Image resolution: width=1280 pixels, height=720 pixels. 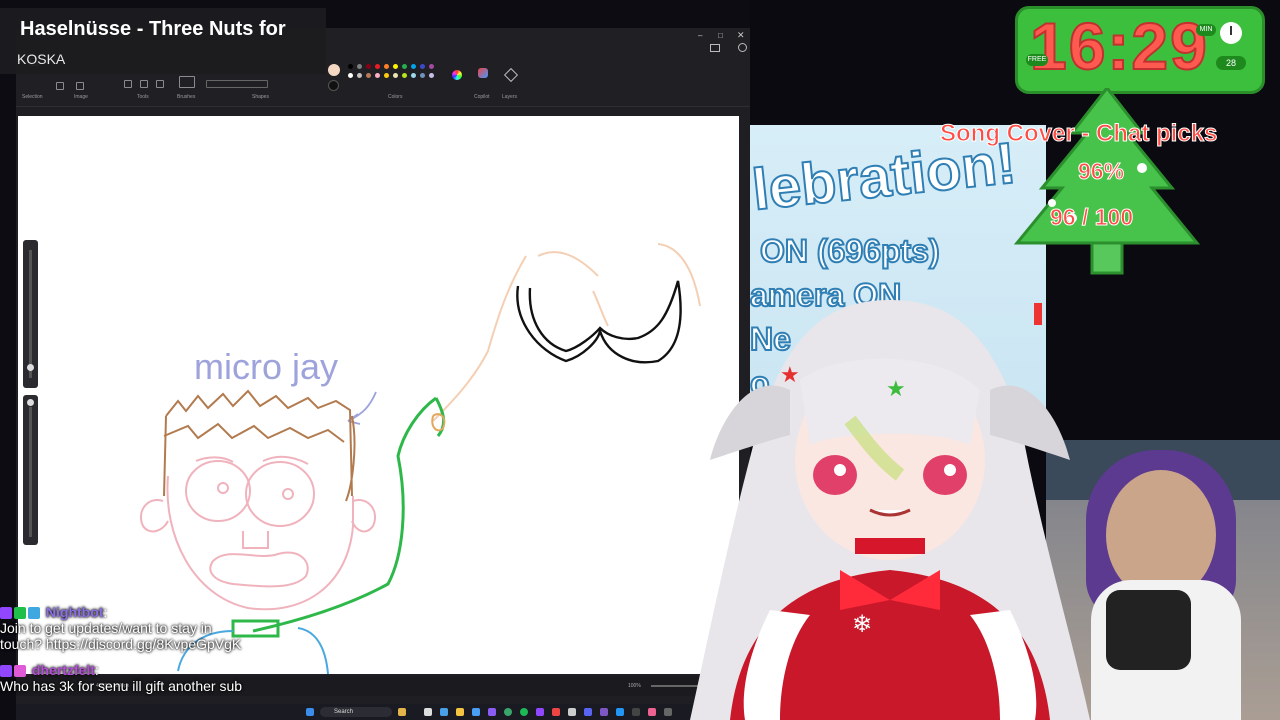 What do you see at coordinates (600, 308) in the screenshot?
I see `sketch-center-line` at bounding box center [600, 308].